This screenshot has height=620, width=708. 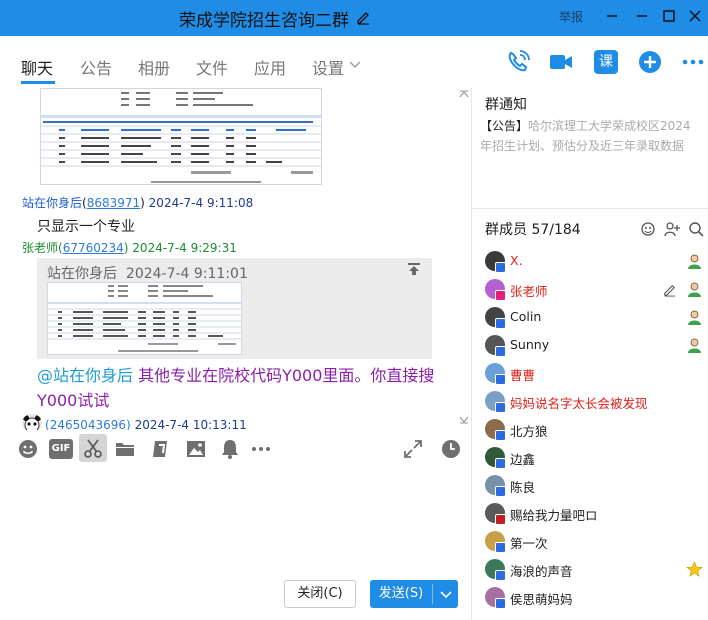 I want to click on tab-chat: 聊天, so click(x=37, y=67).